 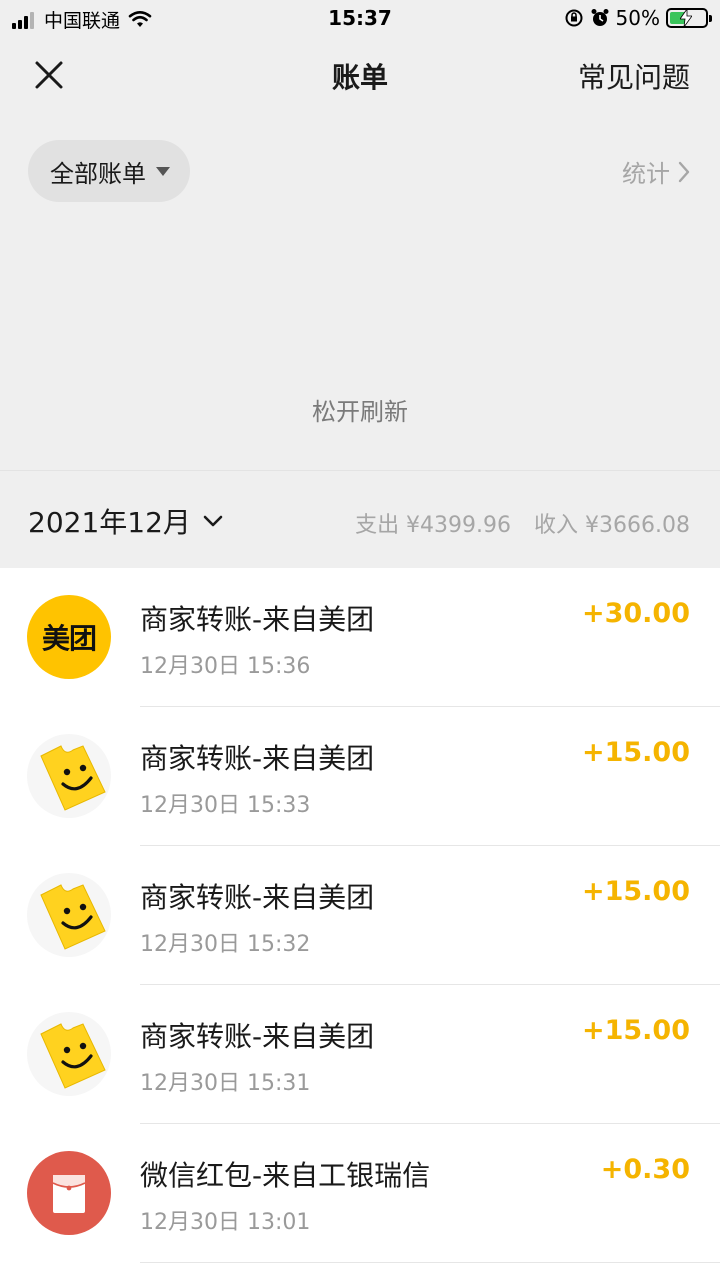 What do you see at coordinates (98, 173) in the screenshot?
I see `bill-filter-label: 全部账单` at bounding box center [98, 173].